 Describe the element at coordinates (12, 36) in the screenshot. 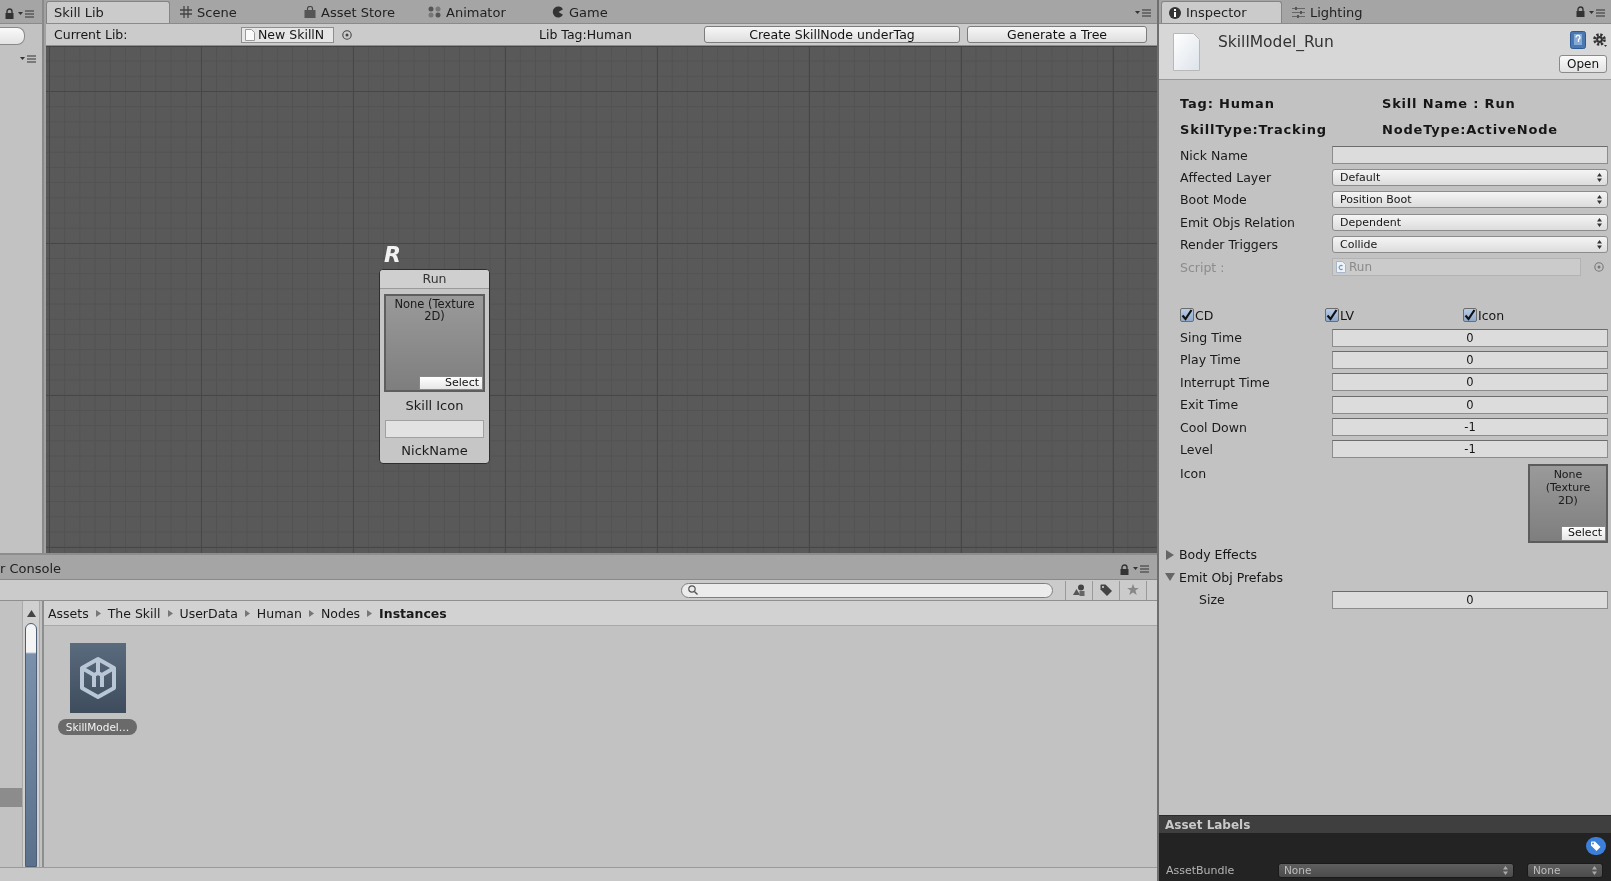

I see `toggle-field` at that location.